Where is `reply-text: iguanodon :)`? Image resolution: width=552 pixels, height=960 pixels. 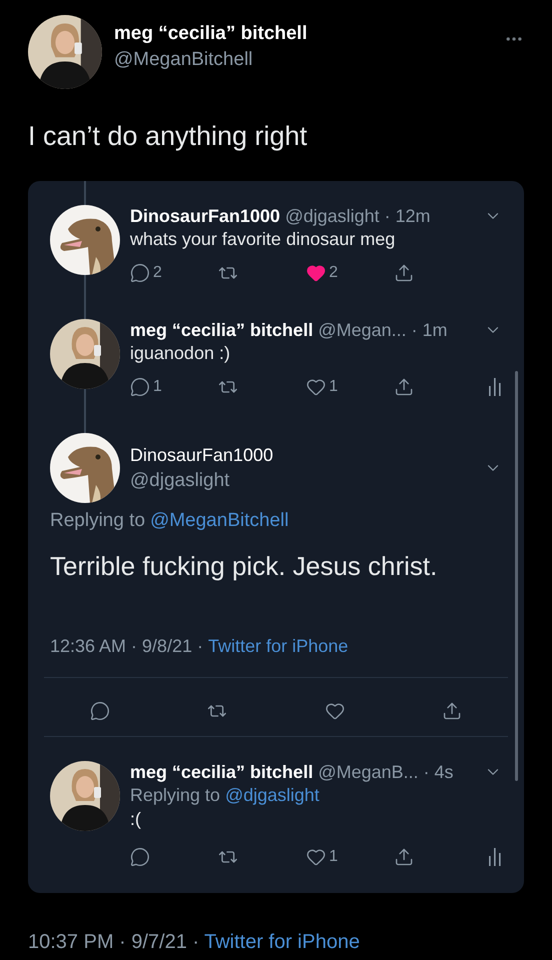 reply-text: iguanodon :) is located at coordinates (181, 353).